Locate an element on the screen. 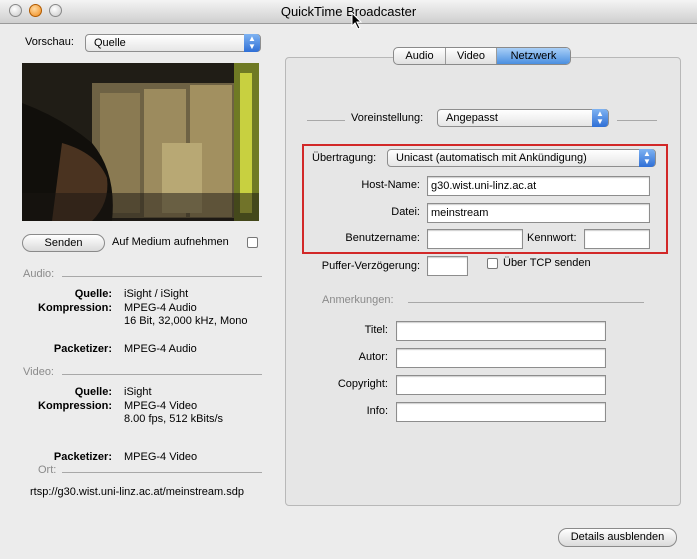 This screenshot has height=559, width=697. video-compression-label: Kompression: is located at coordinates (75, 406).